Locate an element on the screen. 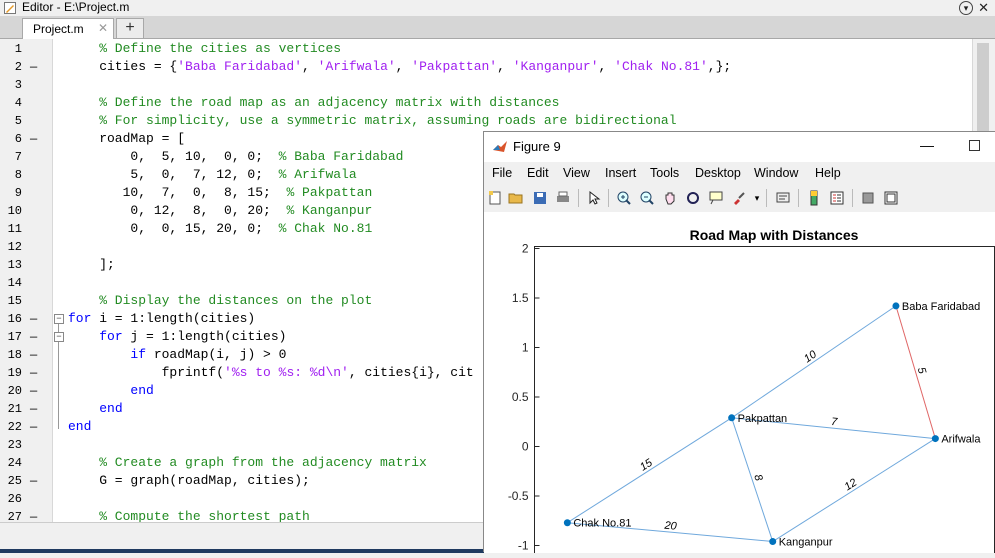  menu-item-file: File is located at coordinates (502, 173).